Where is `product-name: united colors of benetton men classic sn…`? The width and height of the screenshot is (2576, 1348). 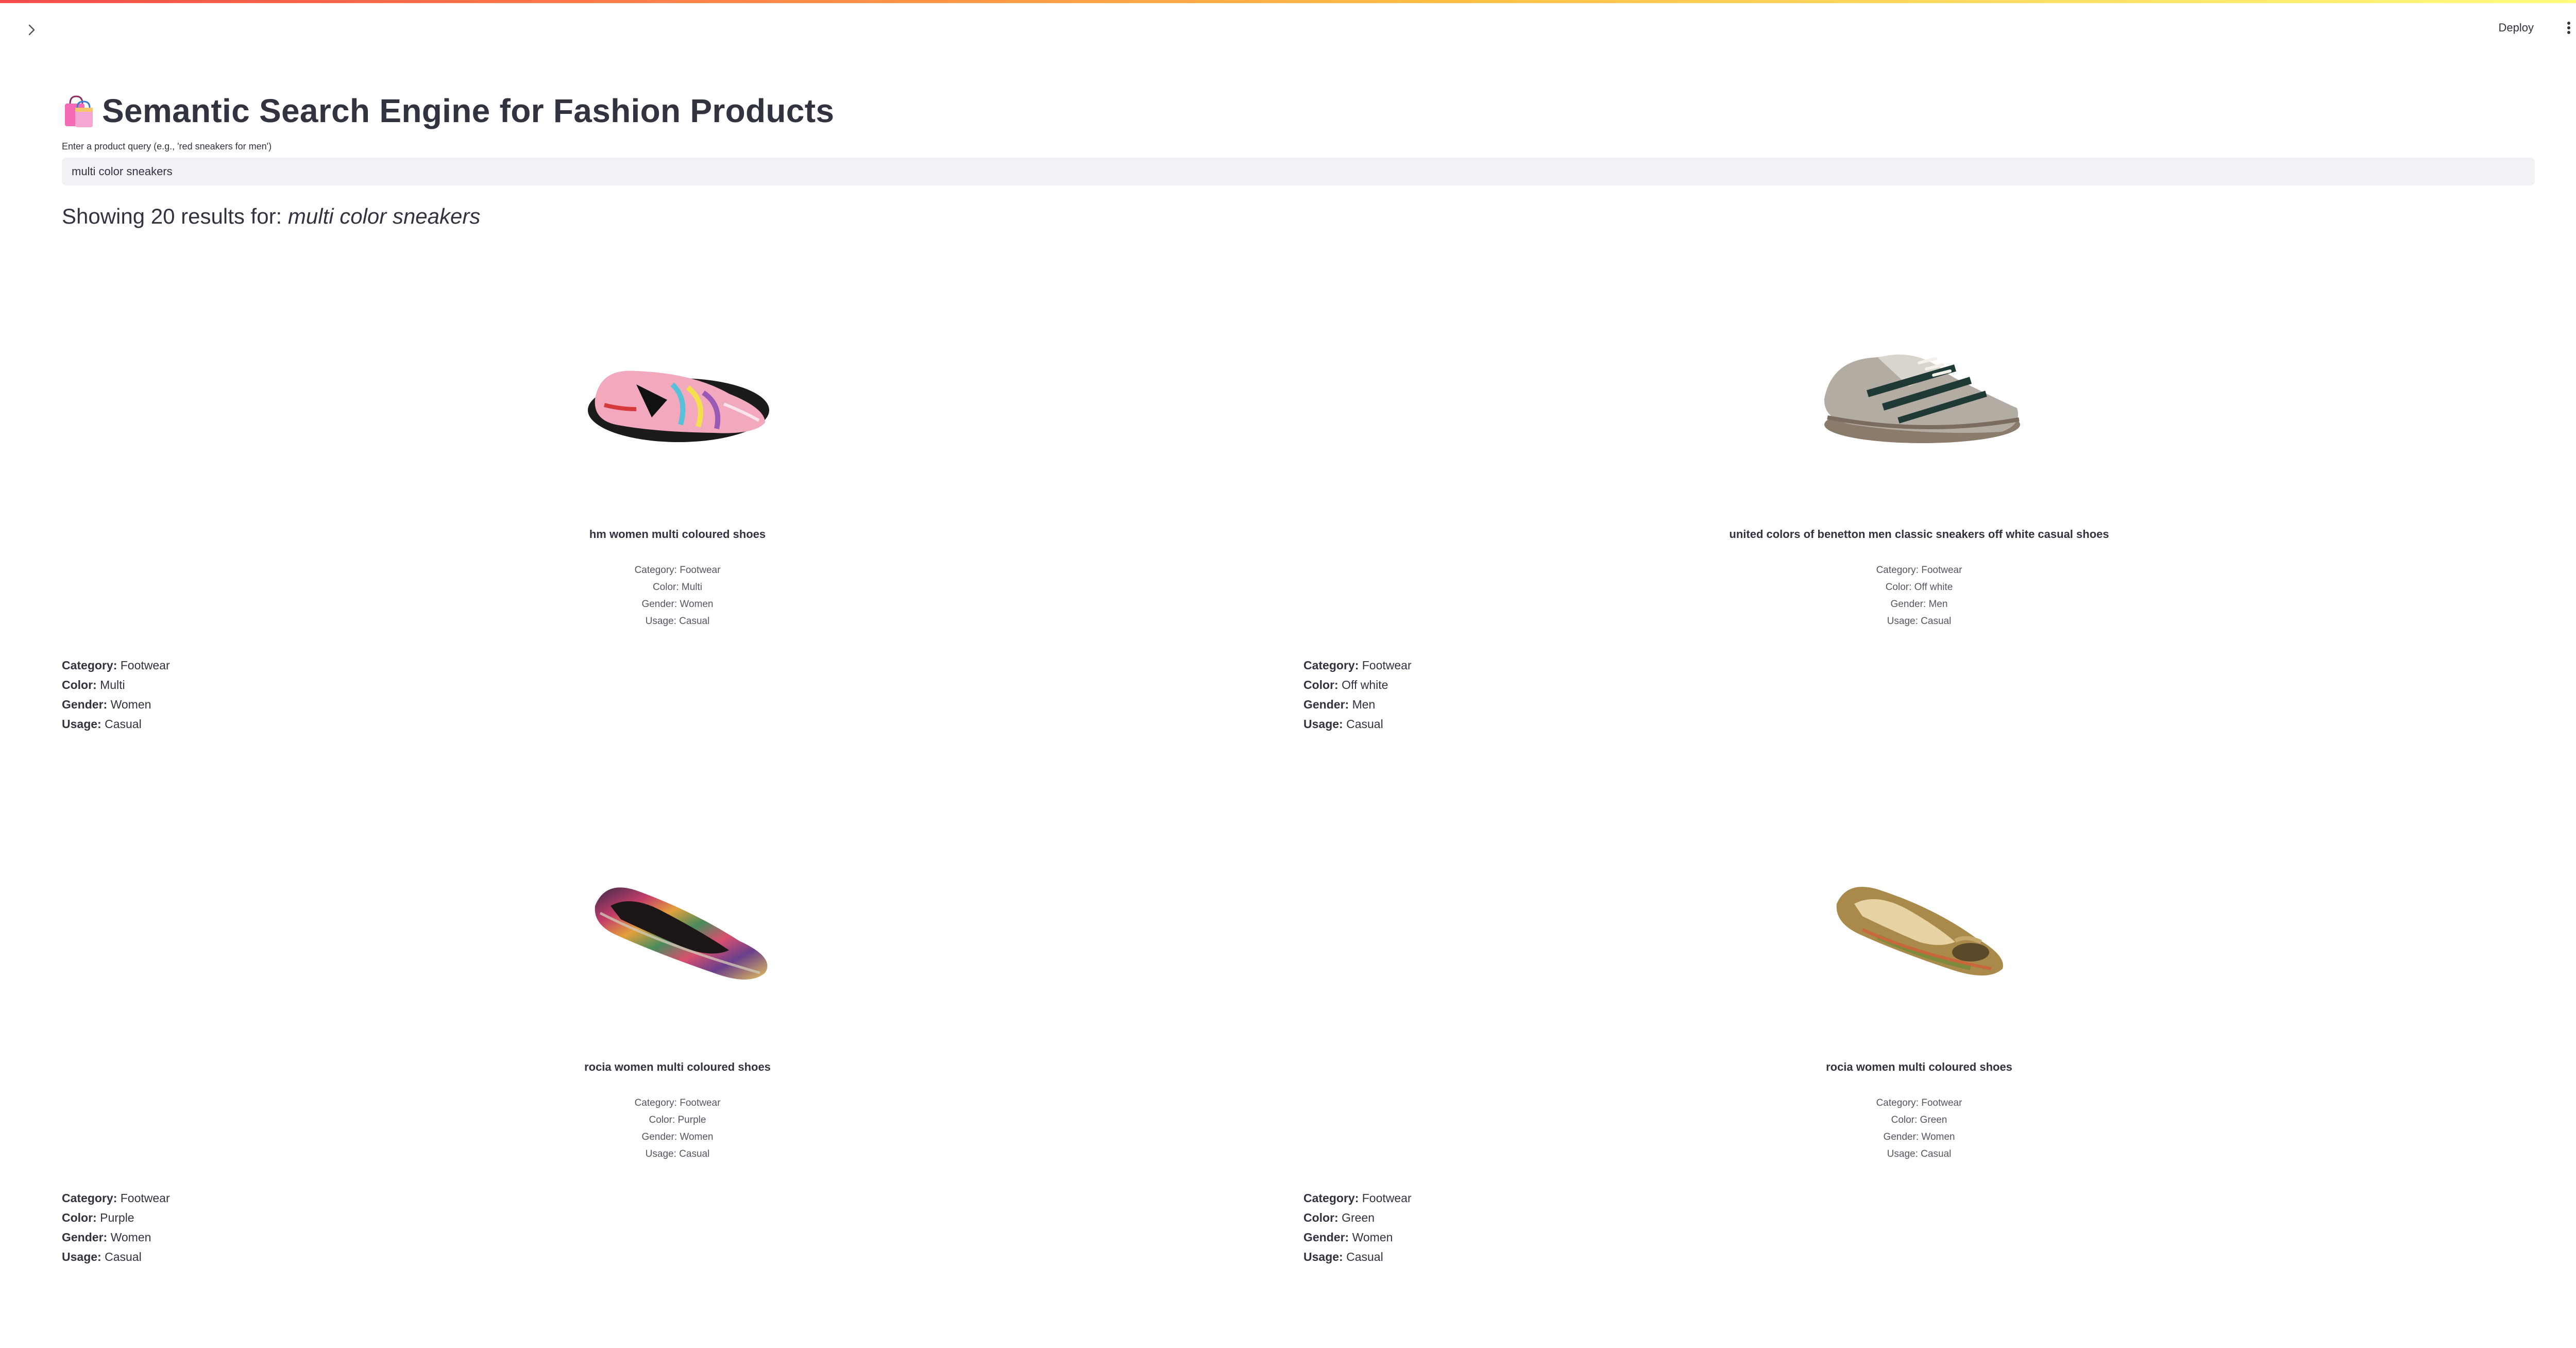
product-name: united colors of benetton men classic sn… is located at coordinates (1919, 534).